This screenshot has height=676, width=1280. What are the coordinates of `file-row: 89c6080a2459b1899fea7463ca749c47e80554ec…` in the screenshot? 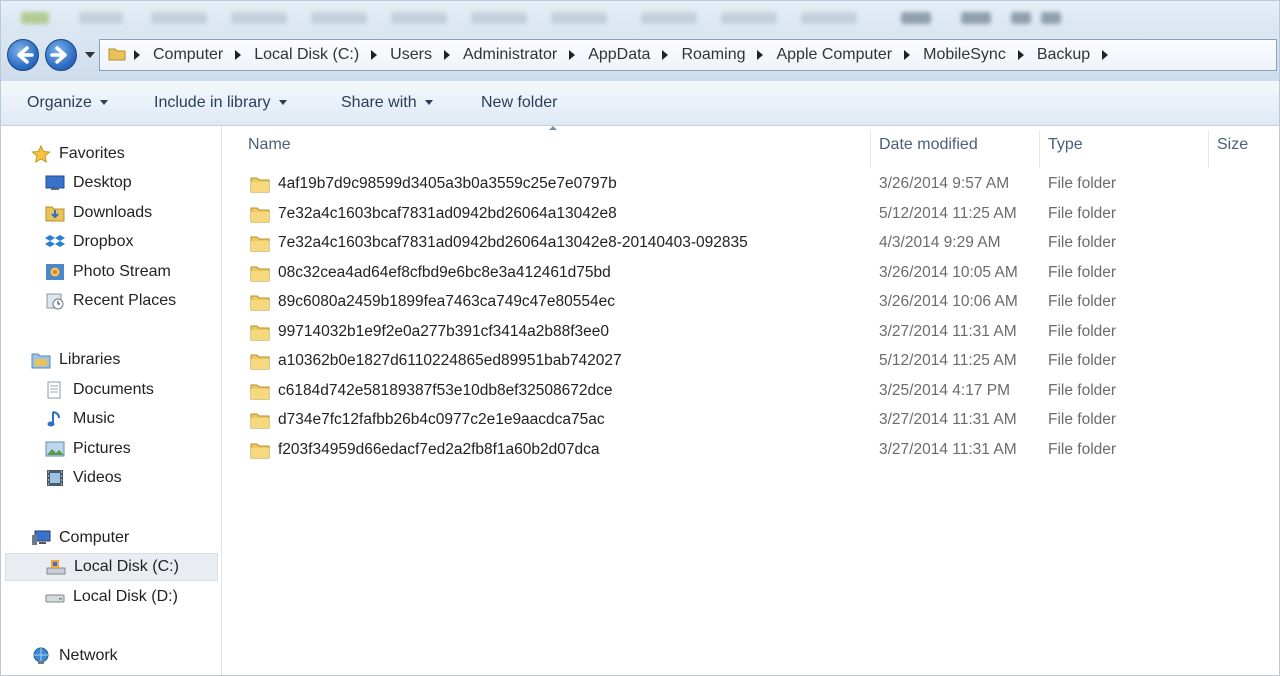 It's located at (751, 302).